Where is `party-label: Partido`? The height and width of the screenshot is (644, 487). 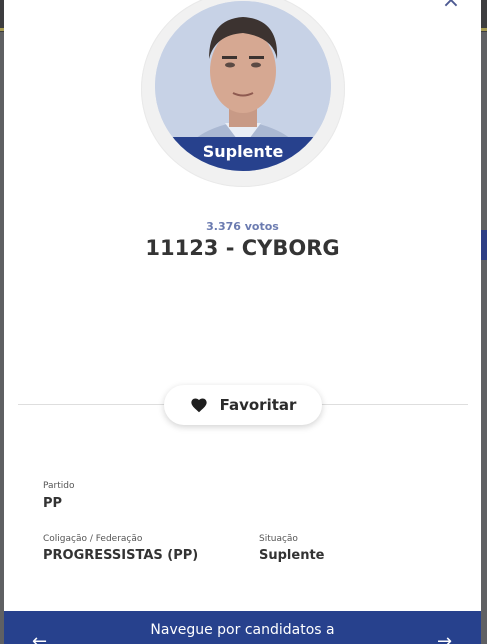 party-label: Partido is located at coordinates (59, 486).